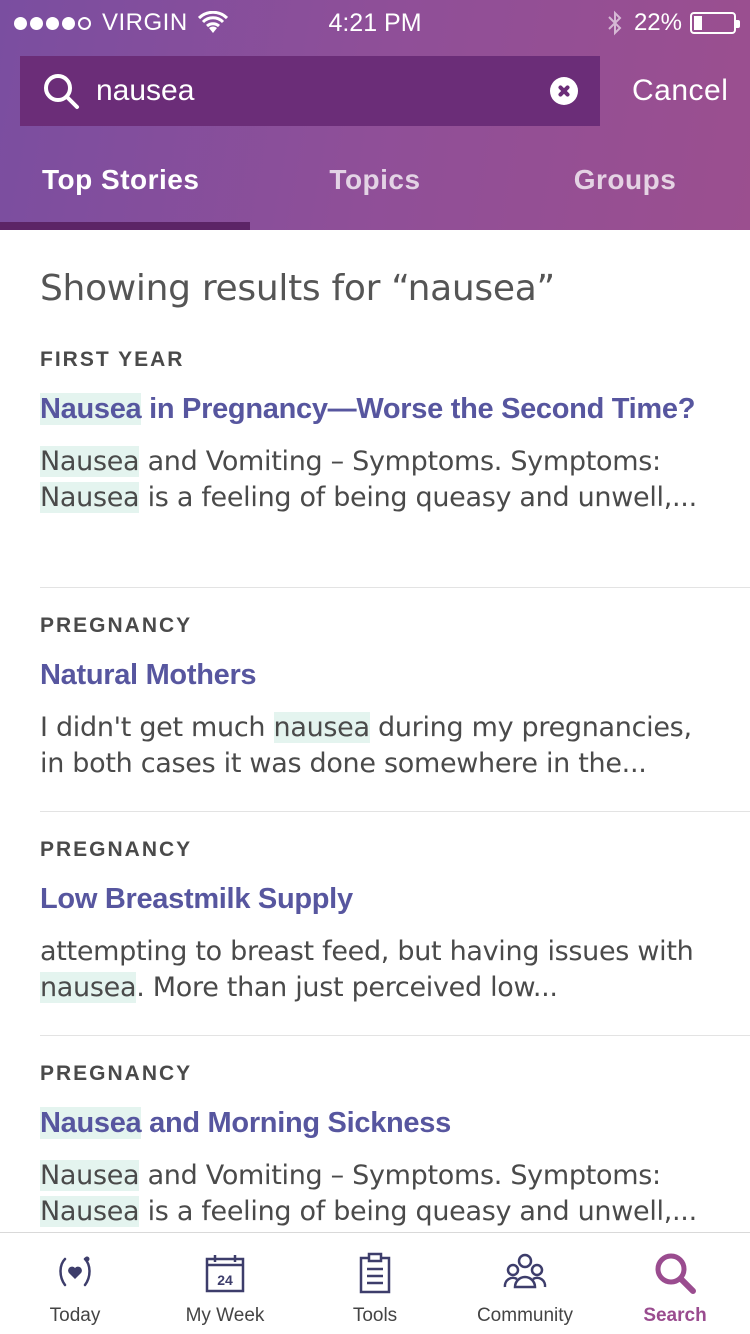  I want to click on result-title: Natural Mothers, so click(395, 675).